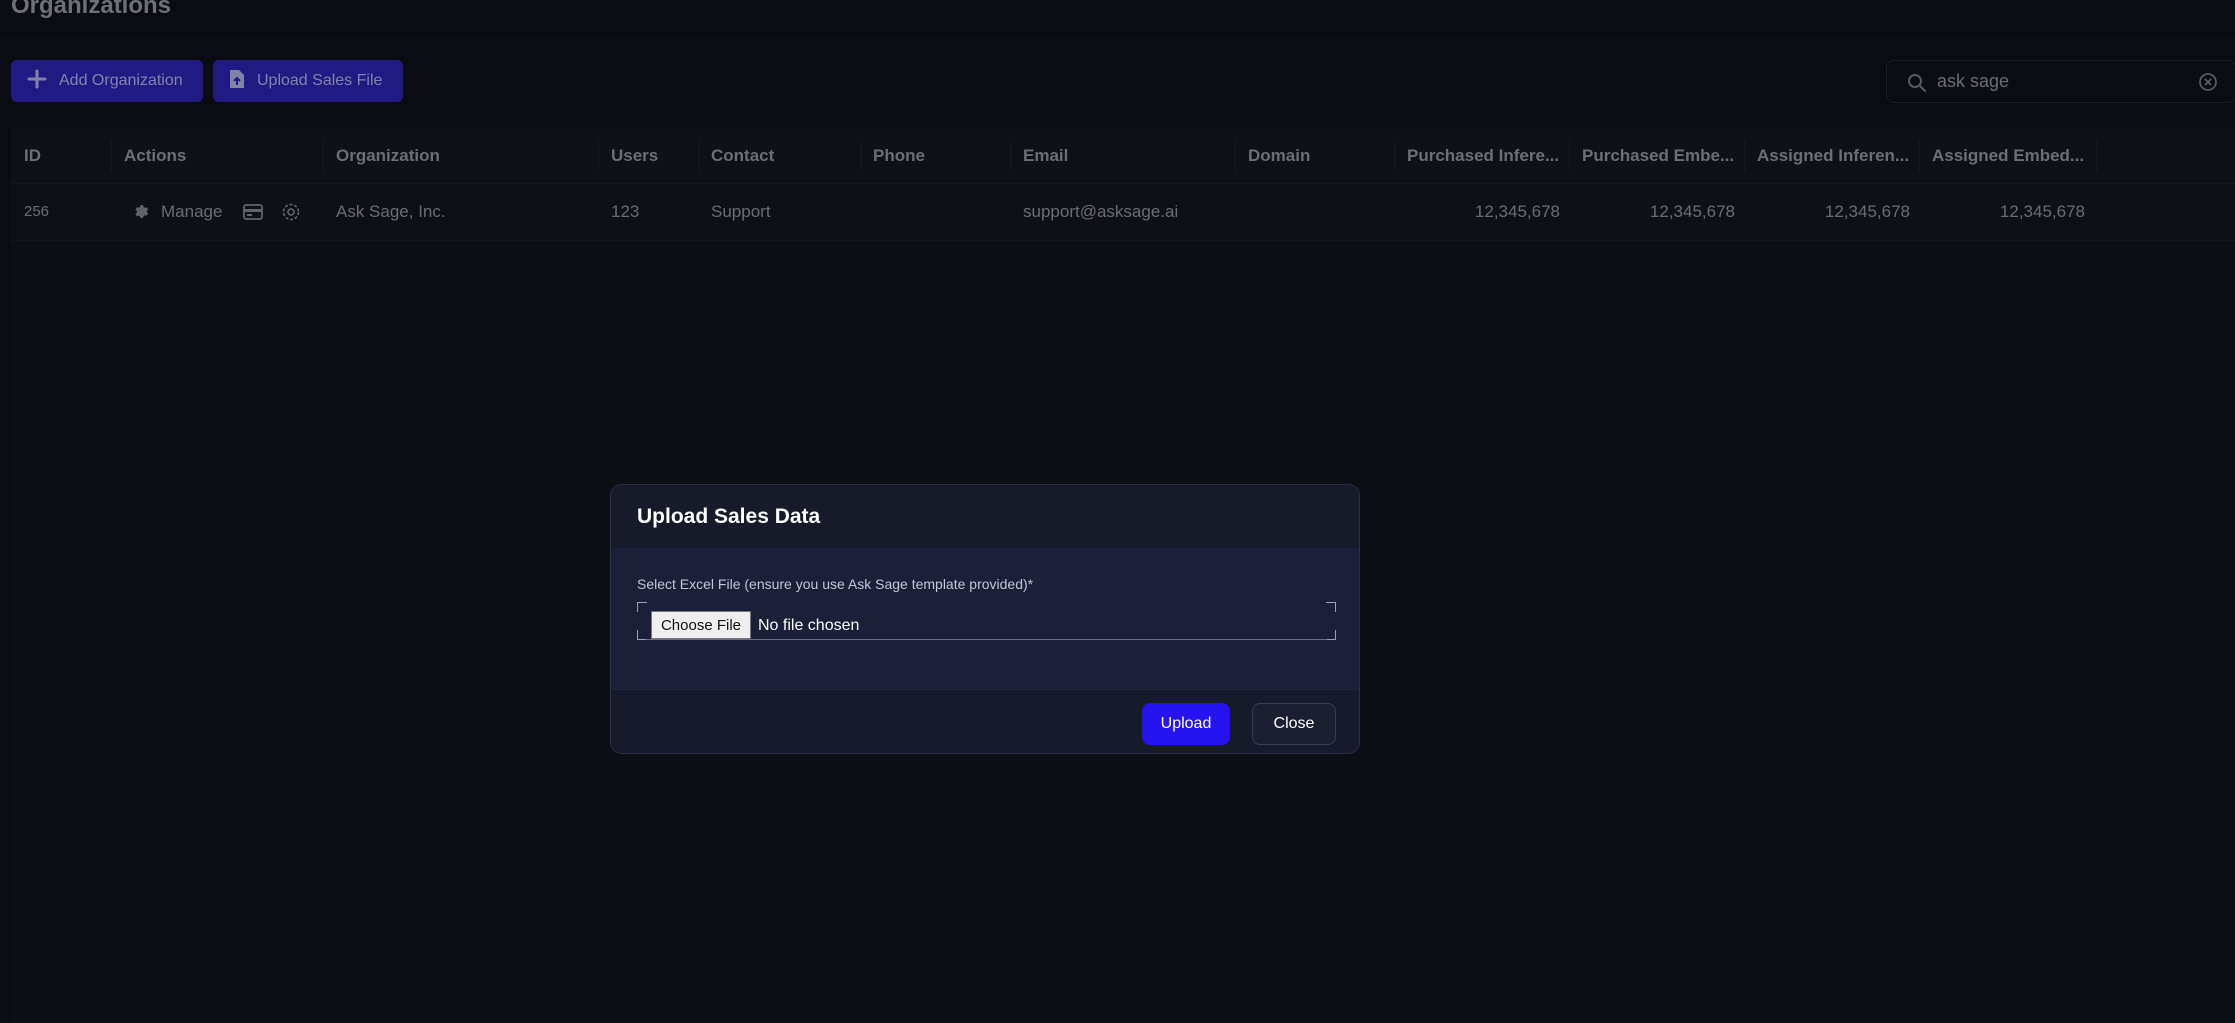 The image size is (2235, 1023). What do you see at coordinates (1294, 724) in the screenshot?
I see `close-button: Close` at bounding box center [1294, 724].